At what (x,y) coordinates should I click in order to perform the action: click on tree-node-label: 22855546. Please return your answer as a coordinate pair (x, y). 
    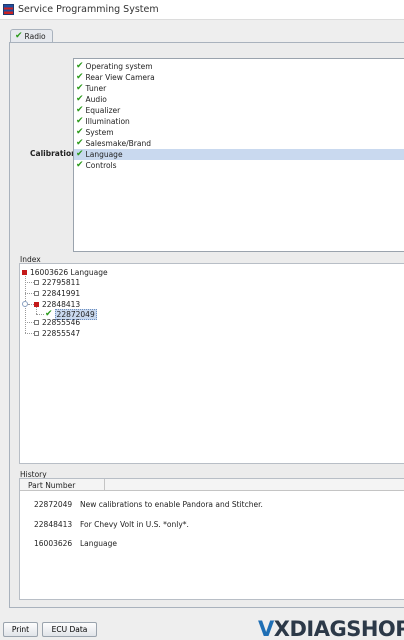
    Looking at the image, I should click on (61, 322).